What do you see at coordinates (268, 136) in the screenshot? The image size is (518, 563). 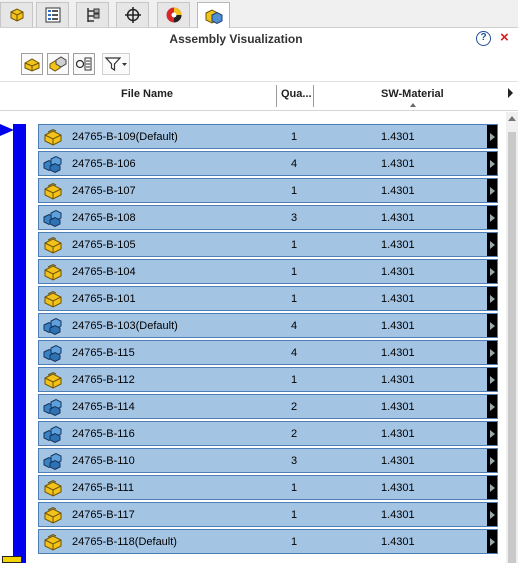 I see `table-row: 24765-B-109(Default) 1 1.4301` at bounding box center [268, 136].